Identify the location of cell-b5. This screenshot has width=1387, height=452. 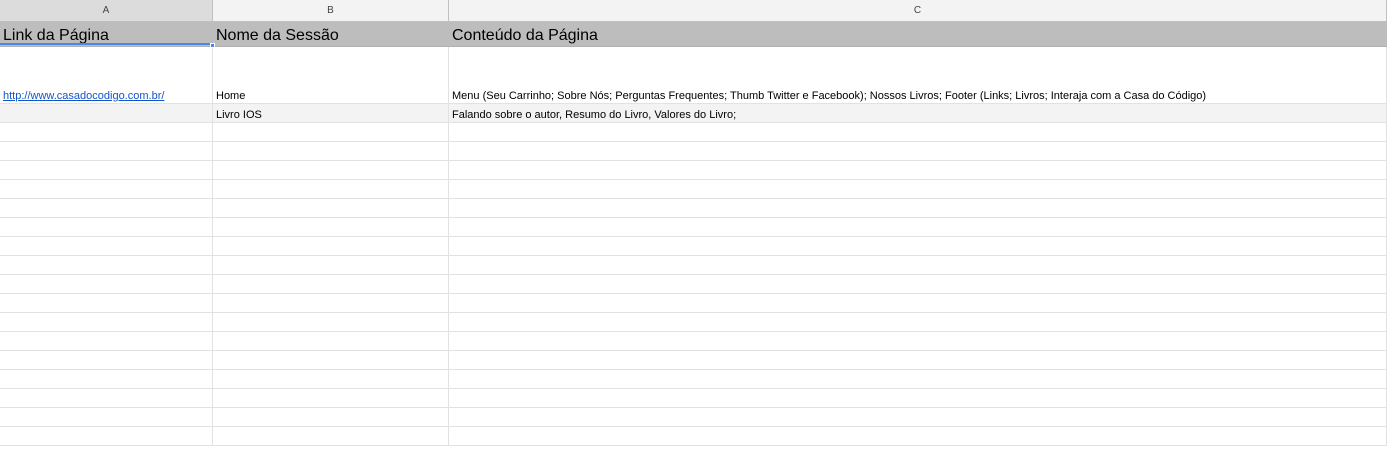
(331, 151).